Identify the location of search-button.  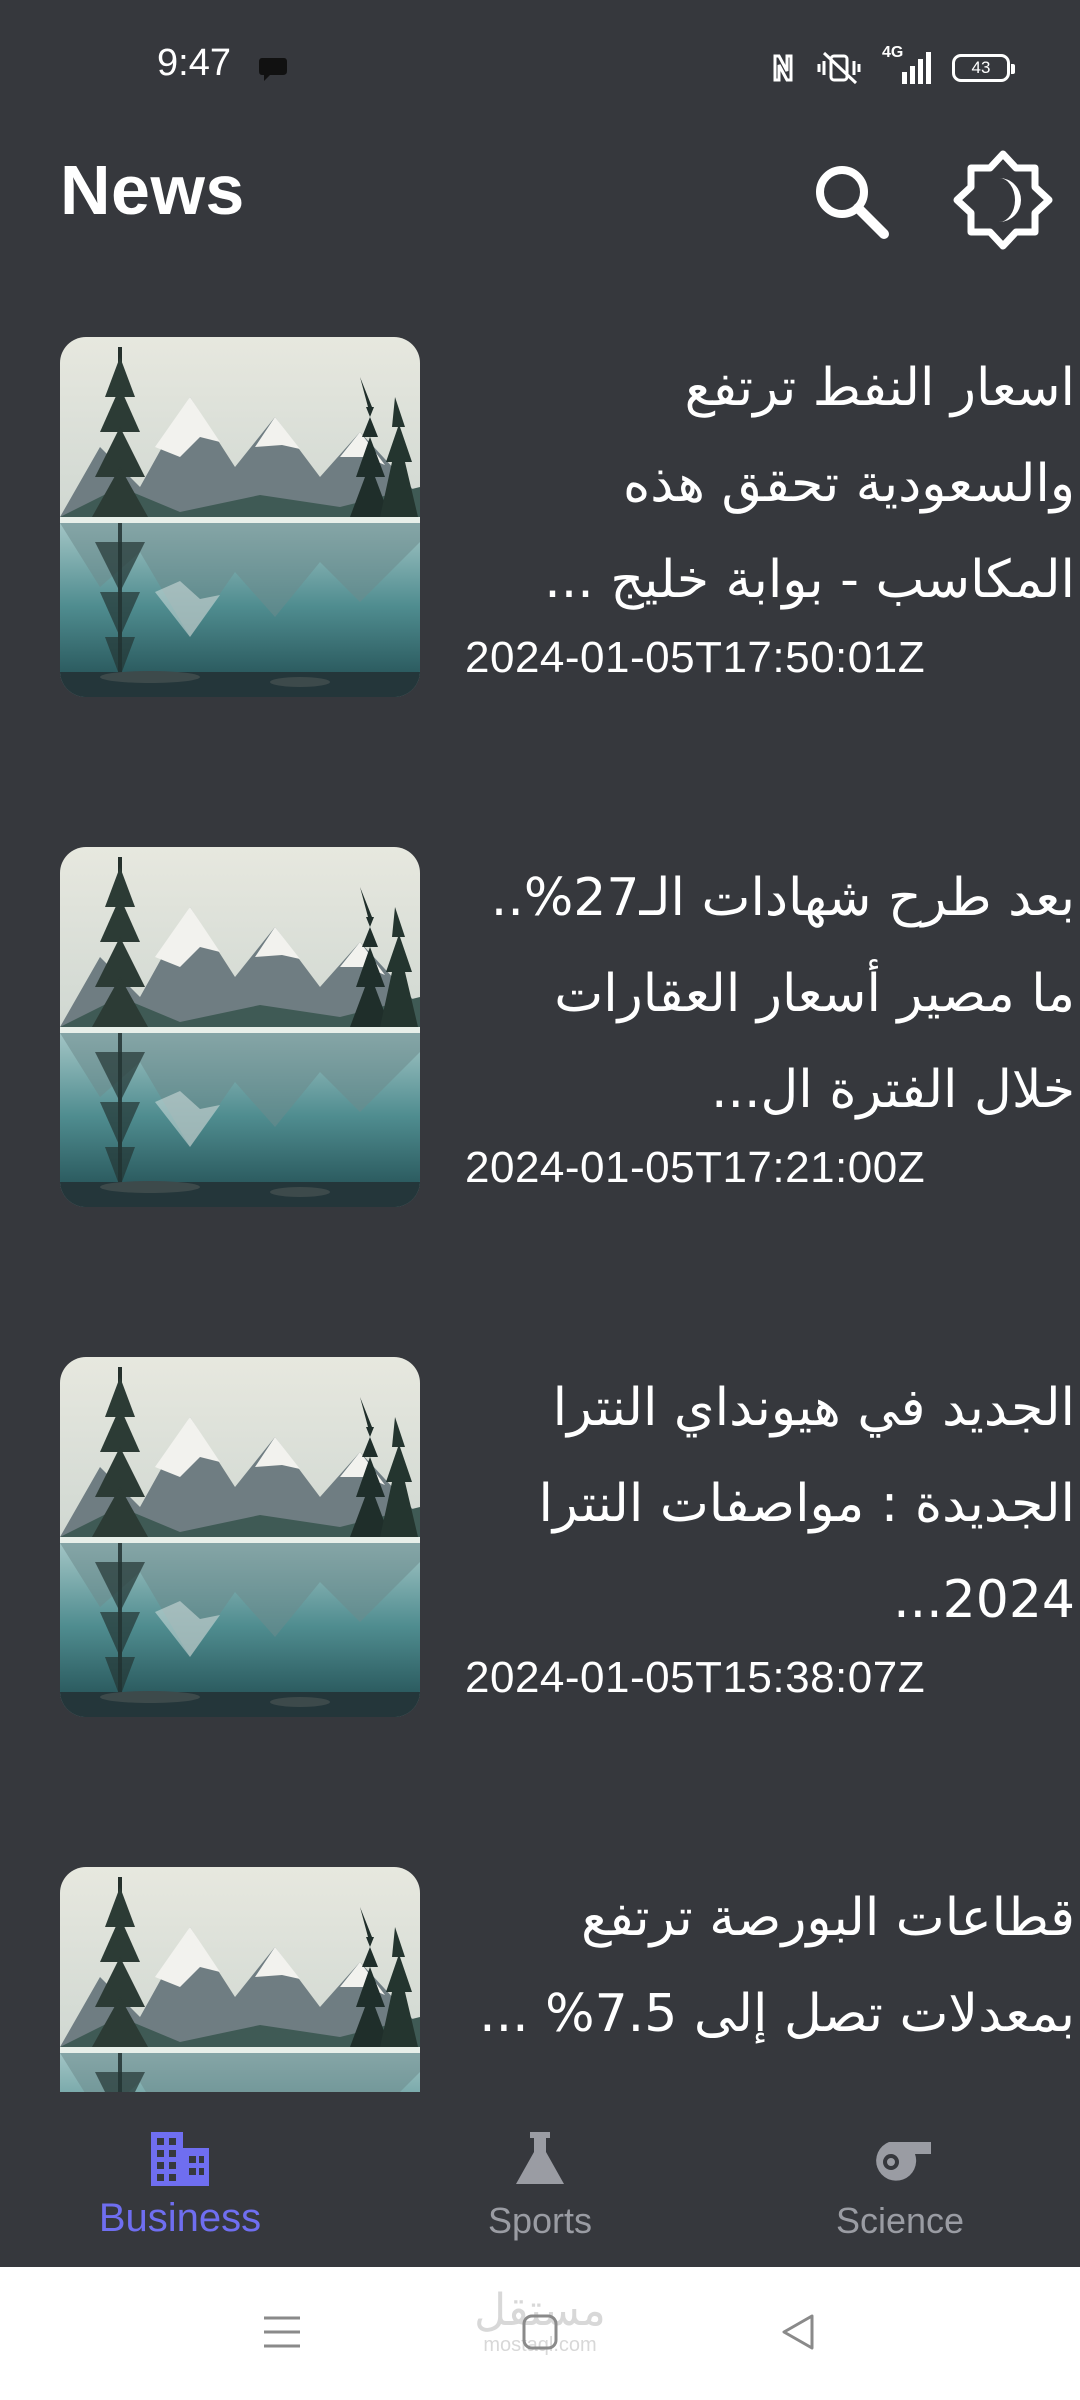
(850, 200).